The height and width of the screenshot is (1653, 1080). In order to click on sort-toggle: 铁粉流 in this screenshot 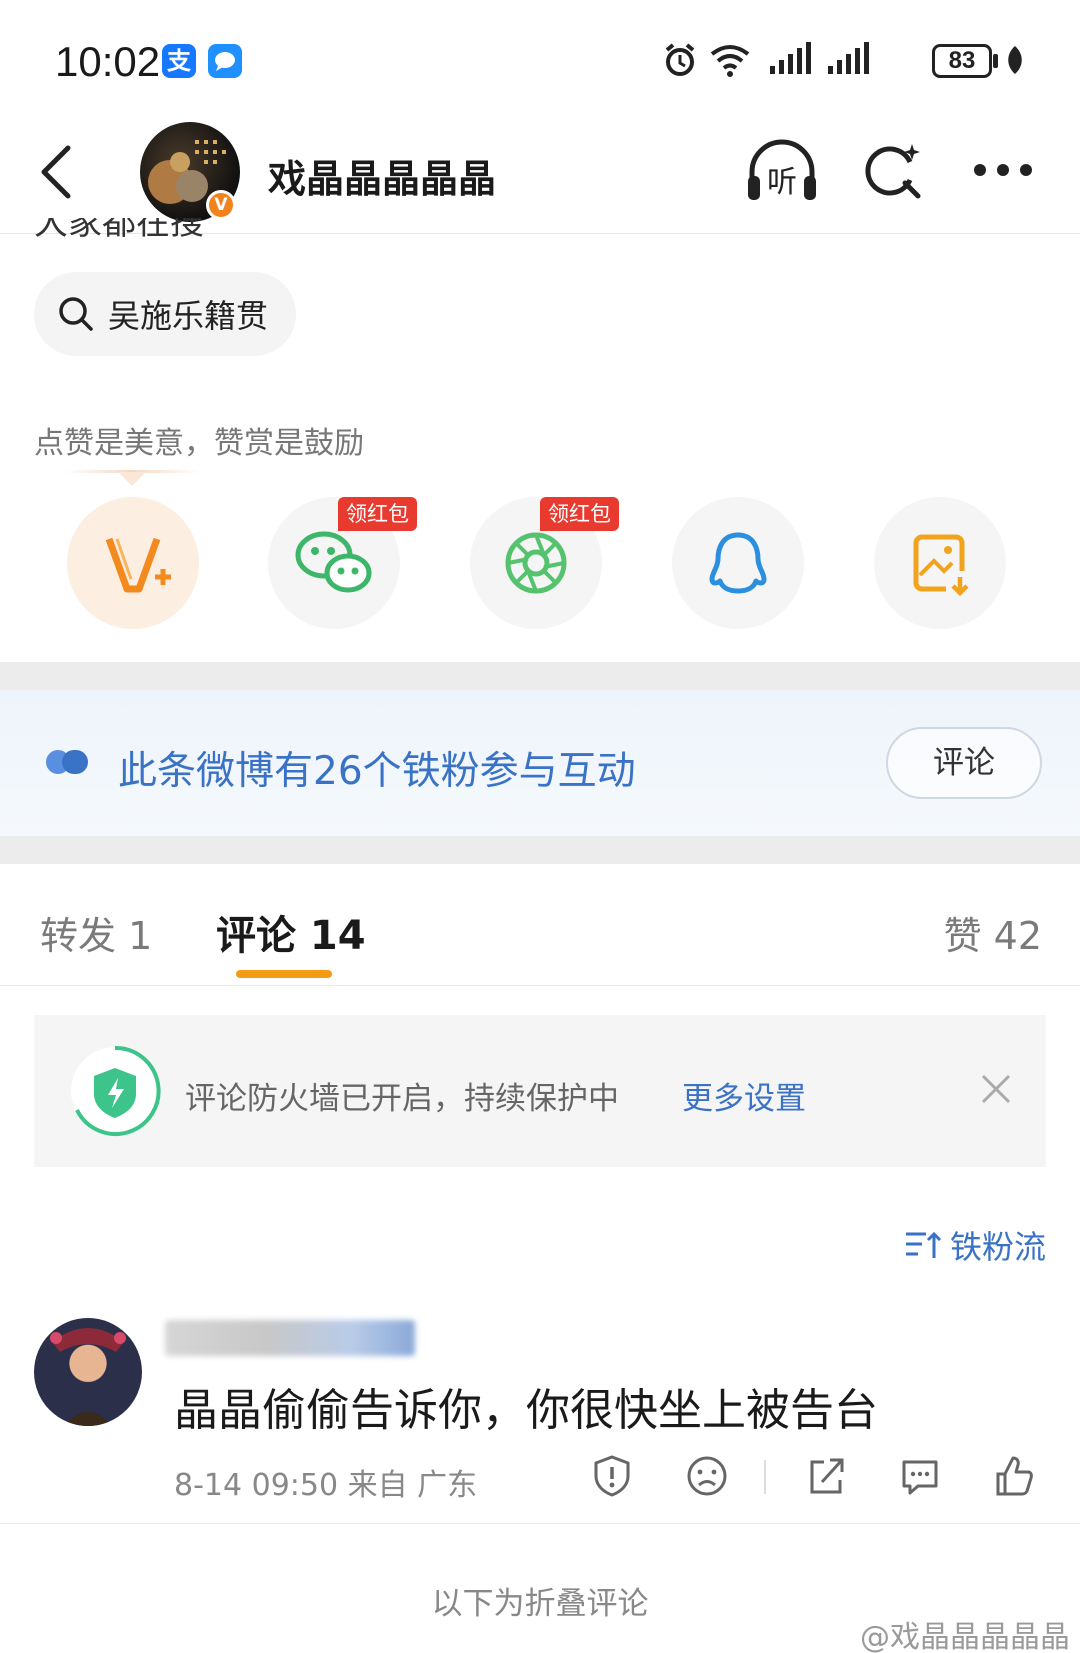, I will do `click(975, 1245)`.